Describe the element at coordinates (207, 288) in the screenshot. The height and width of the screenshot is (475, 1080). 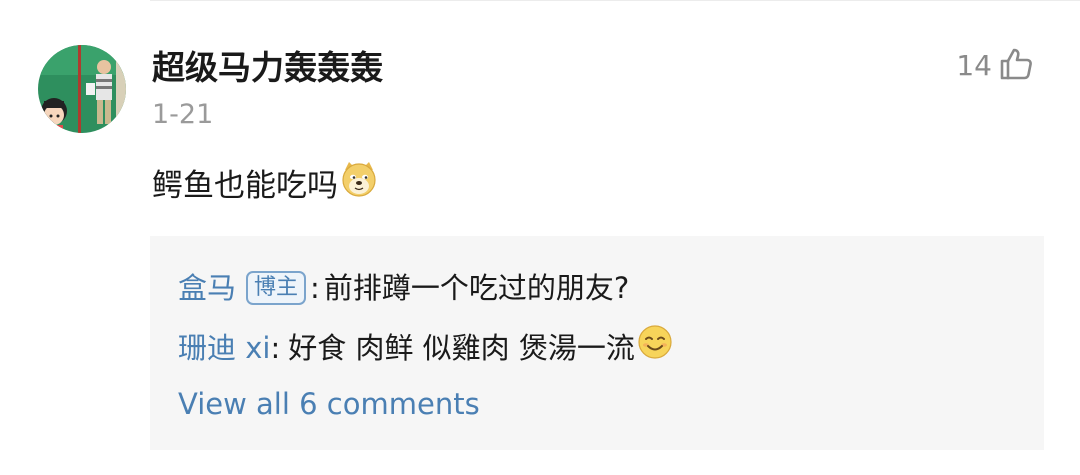
I see `reply-author: 盒马` at that location.